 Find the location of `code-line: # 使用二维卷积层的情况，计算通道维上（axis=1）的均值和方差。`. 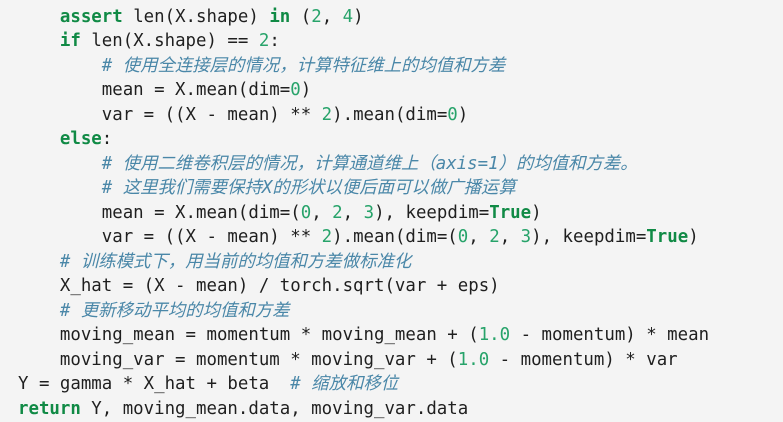

code-line: # 使用二维卷积层的情况，计算通道维上（axis=1）的均值和方差。 is located at coordinates (328, 164).